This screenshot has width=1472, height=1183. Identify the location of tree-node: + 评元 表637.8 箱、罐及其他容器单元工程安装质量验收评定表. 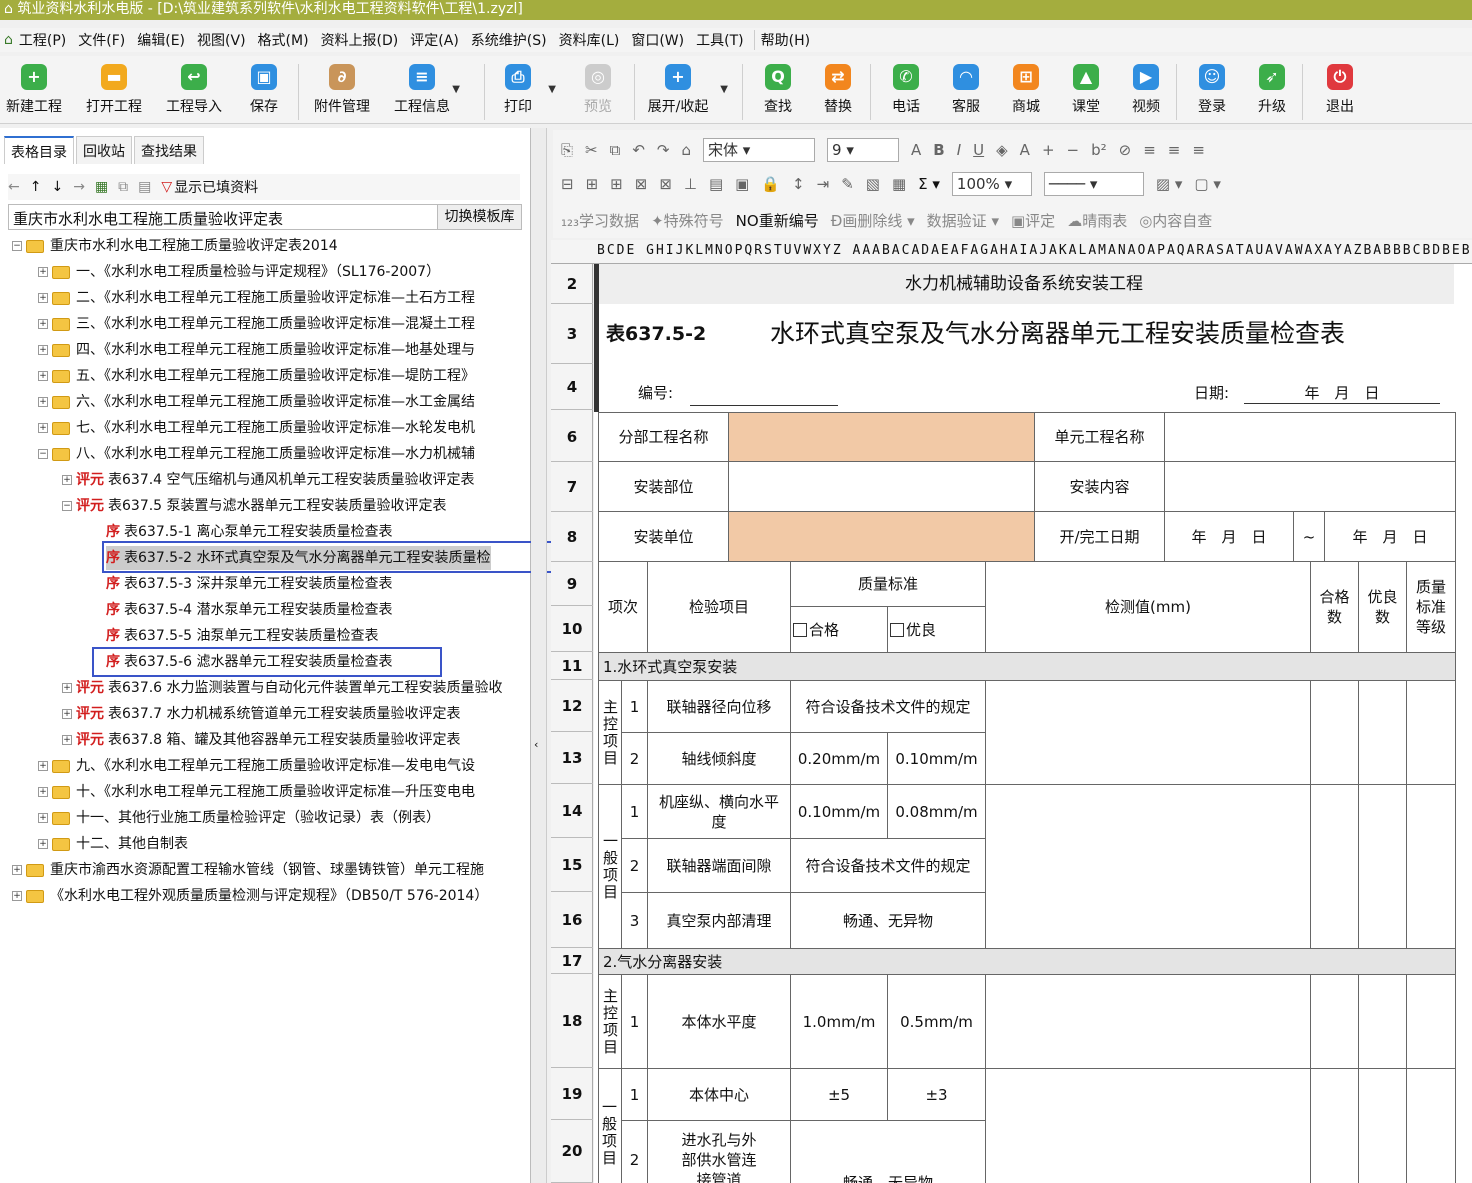
(261, 740).